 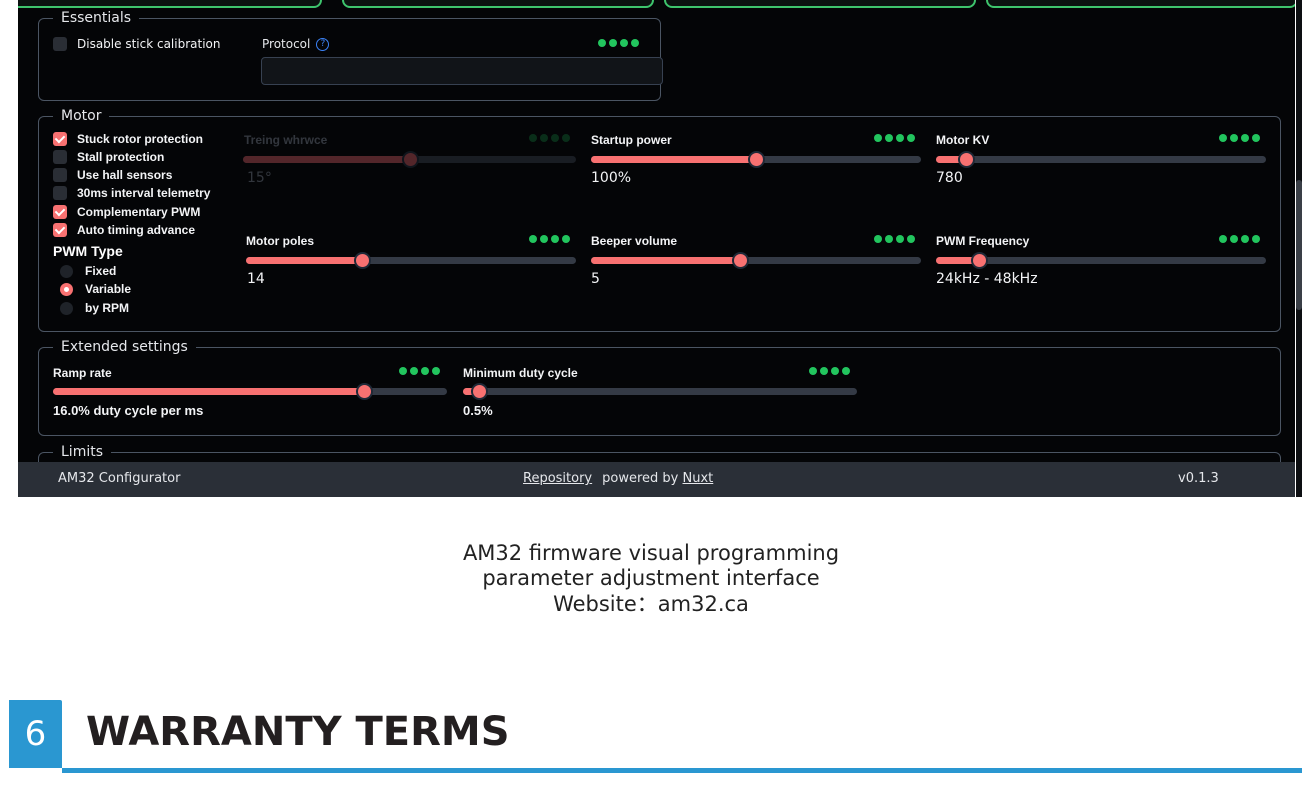 I want to click on scrollbar, so click(x=1299, y=248).